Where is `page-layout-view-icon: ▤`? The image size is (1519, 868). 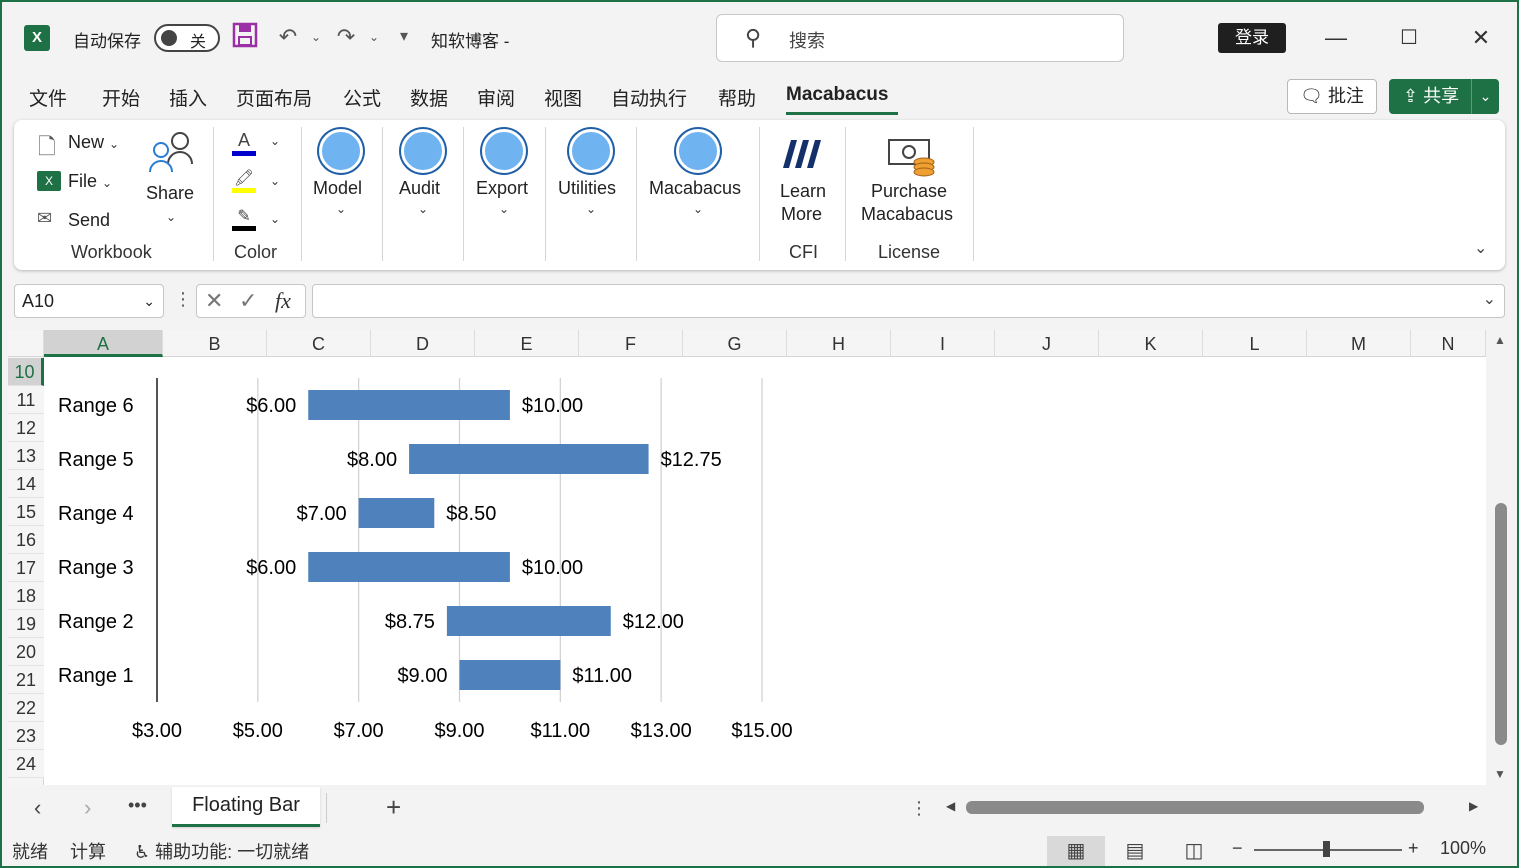 page-layout-view-icon: ▤ is located at coordinates (1135, 851).